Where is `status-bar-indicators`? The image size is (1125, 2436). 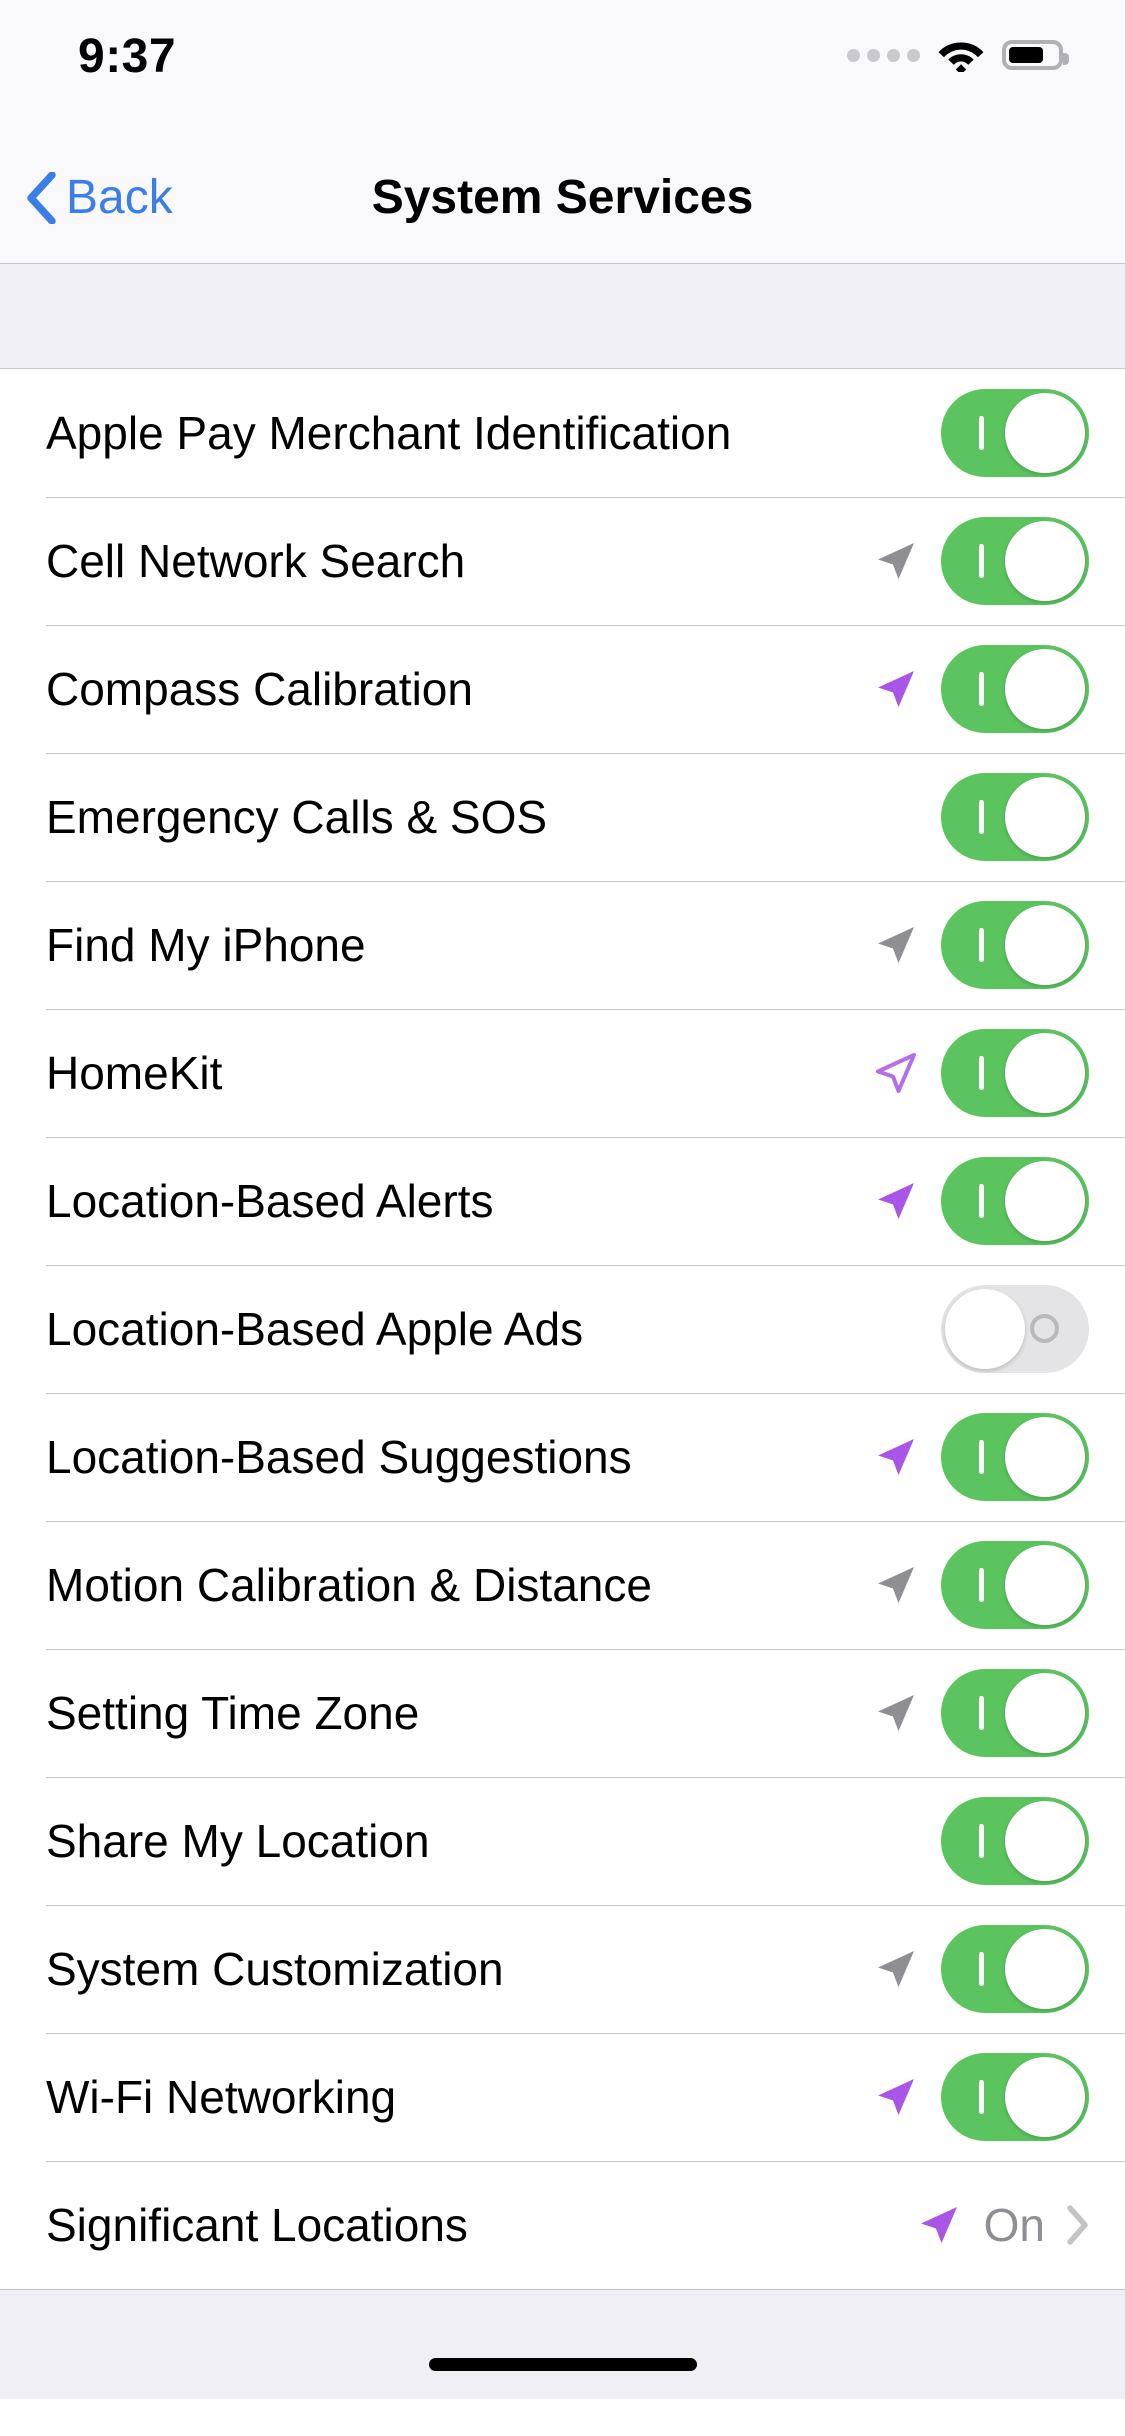 status-bar-indicators is located at coordinates (958, 50).